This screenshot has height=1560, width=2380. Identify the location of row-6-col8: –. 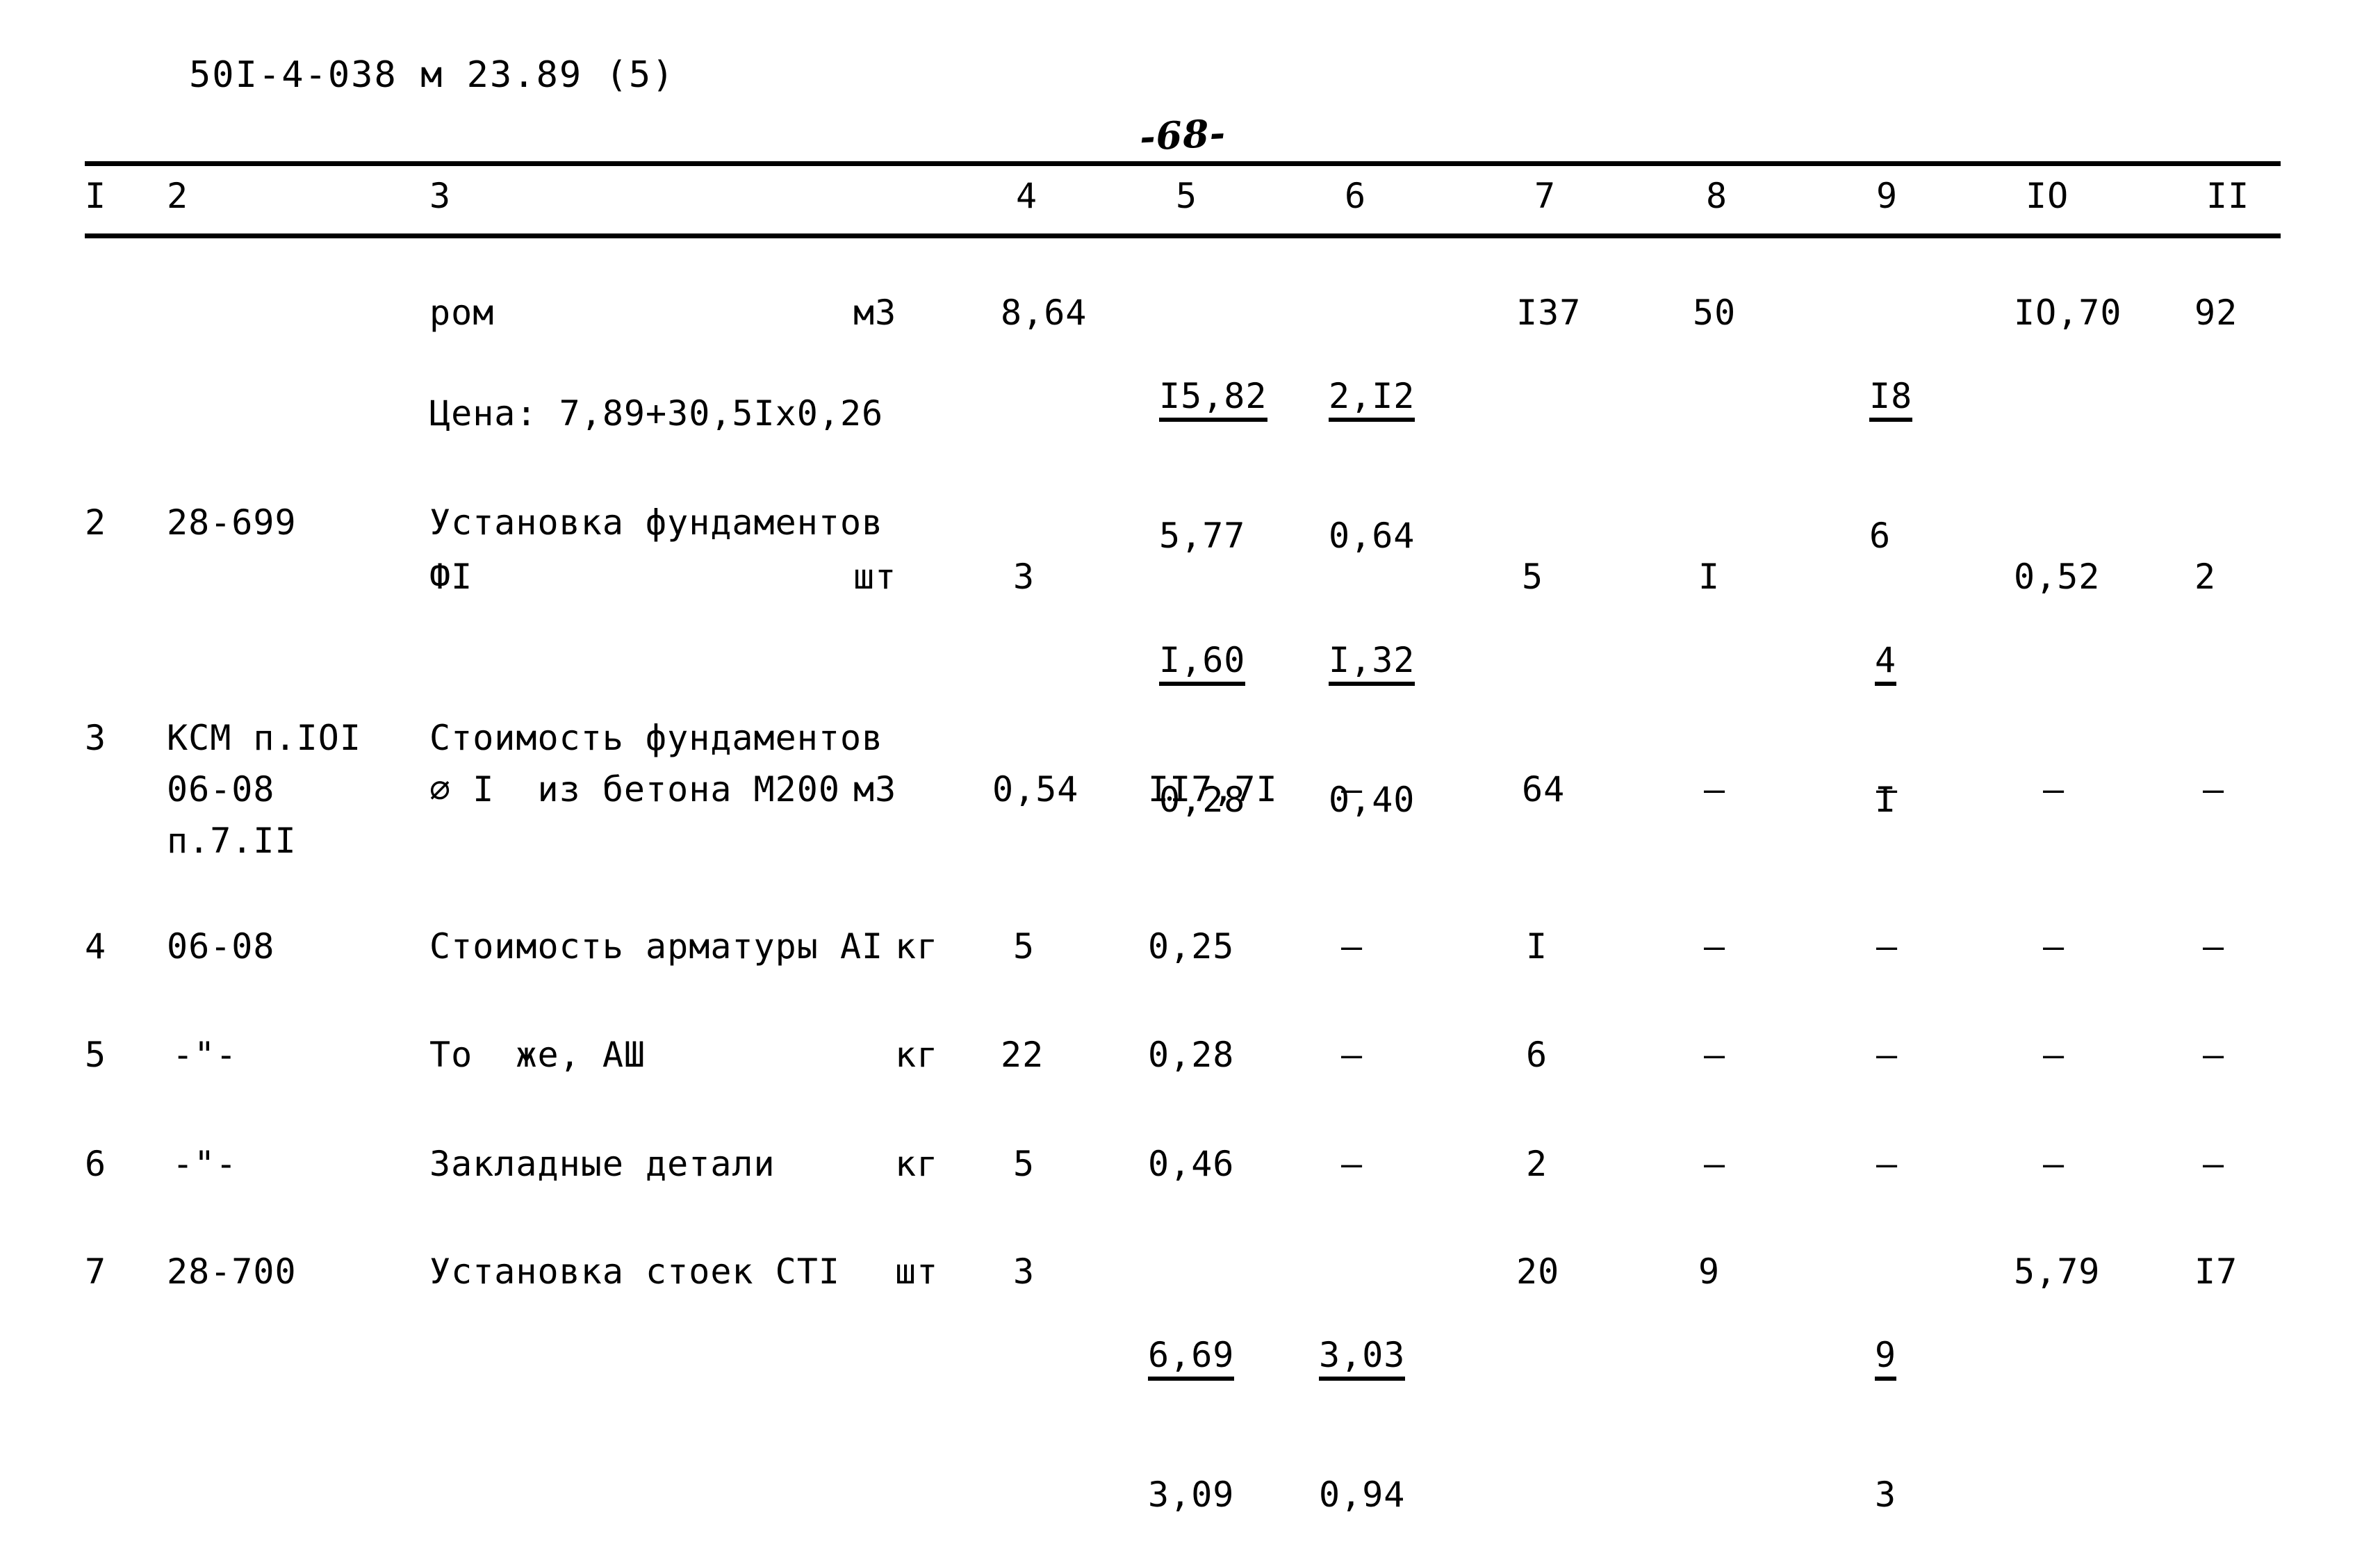
(1715, 1164).